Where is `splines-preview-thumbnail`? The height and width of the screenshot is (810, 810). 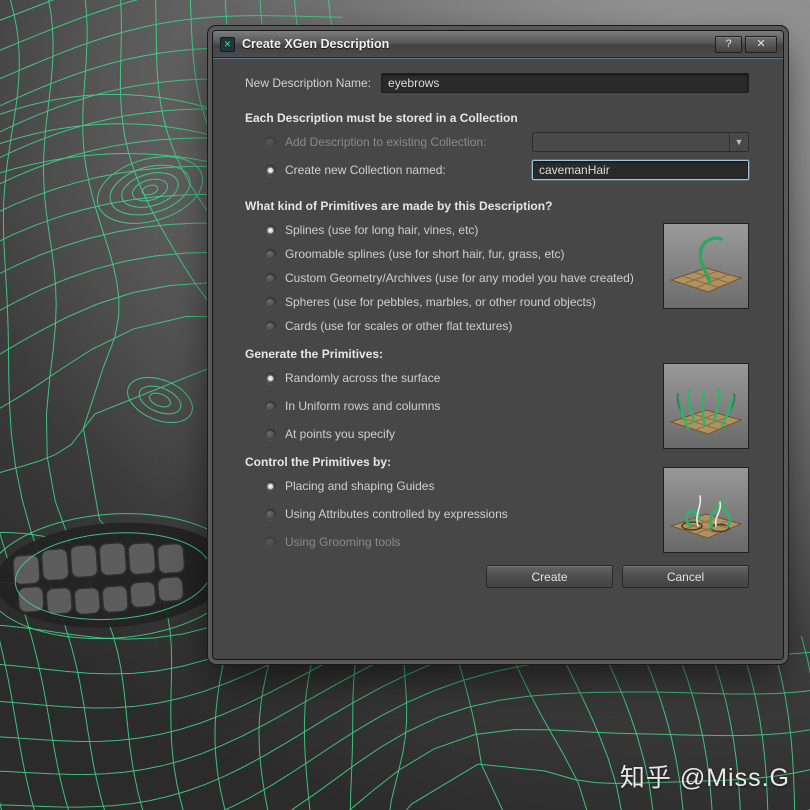 splines-preview-thumbnail is located at coordinates (706, 266).